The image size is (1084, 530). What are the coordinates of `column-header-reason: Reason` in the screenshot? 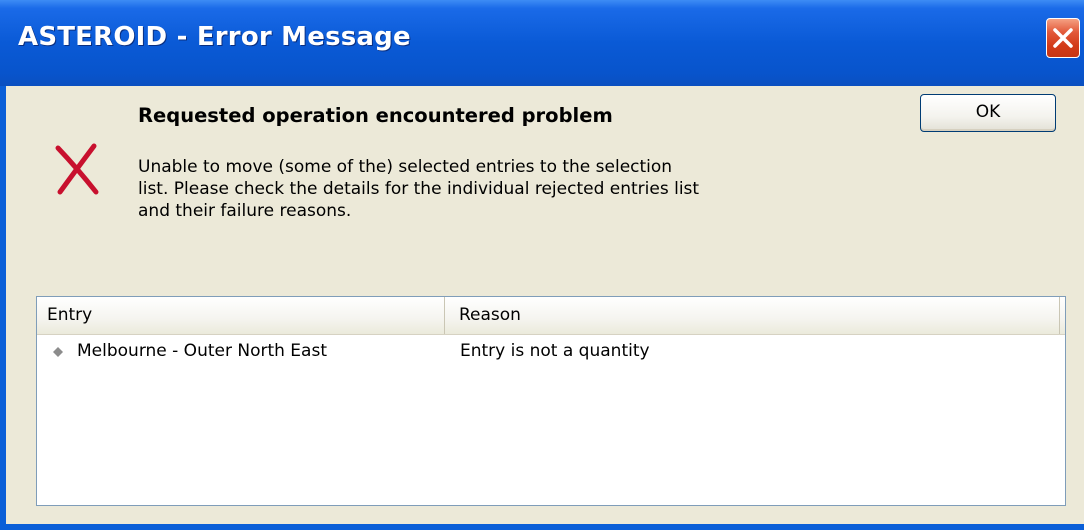 It's located at (753, 315).